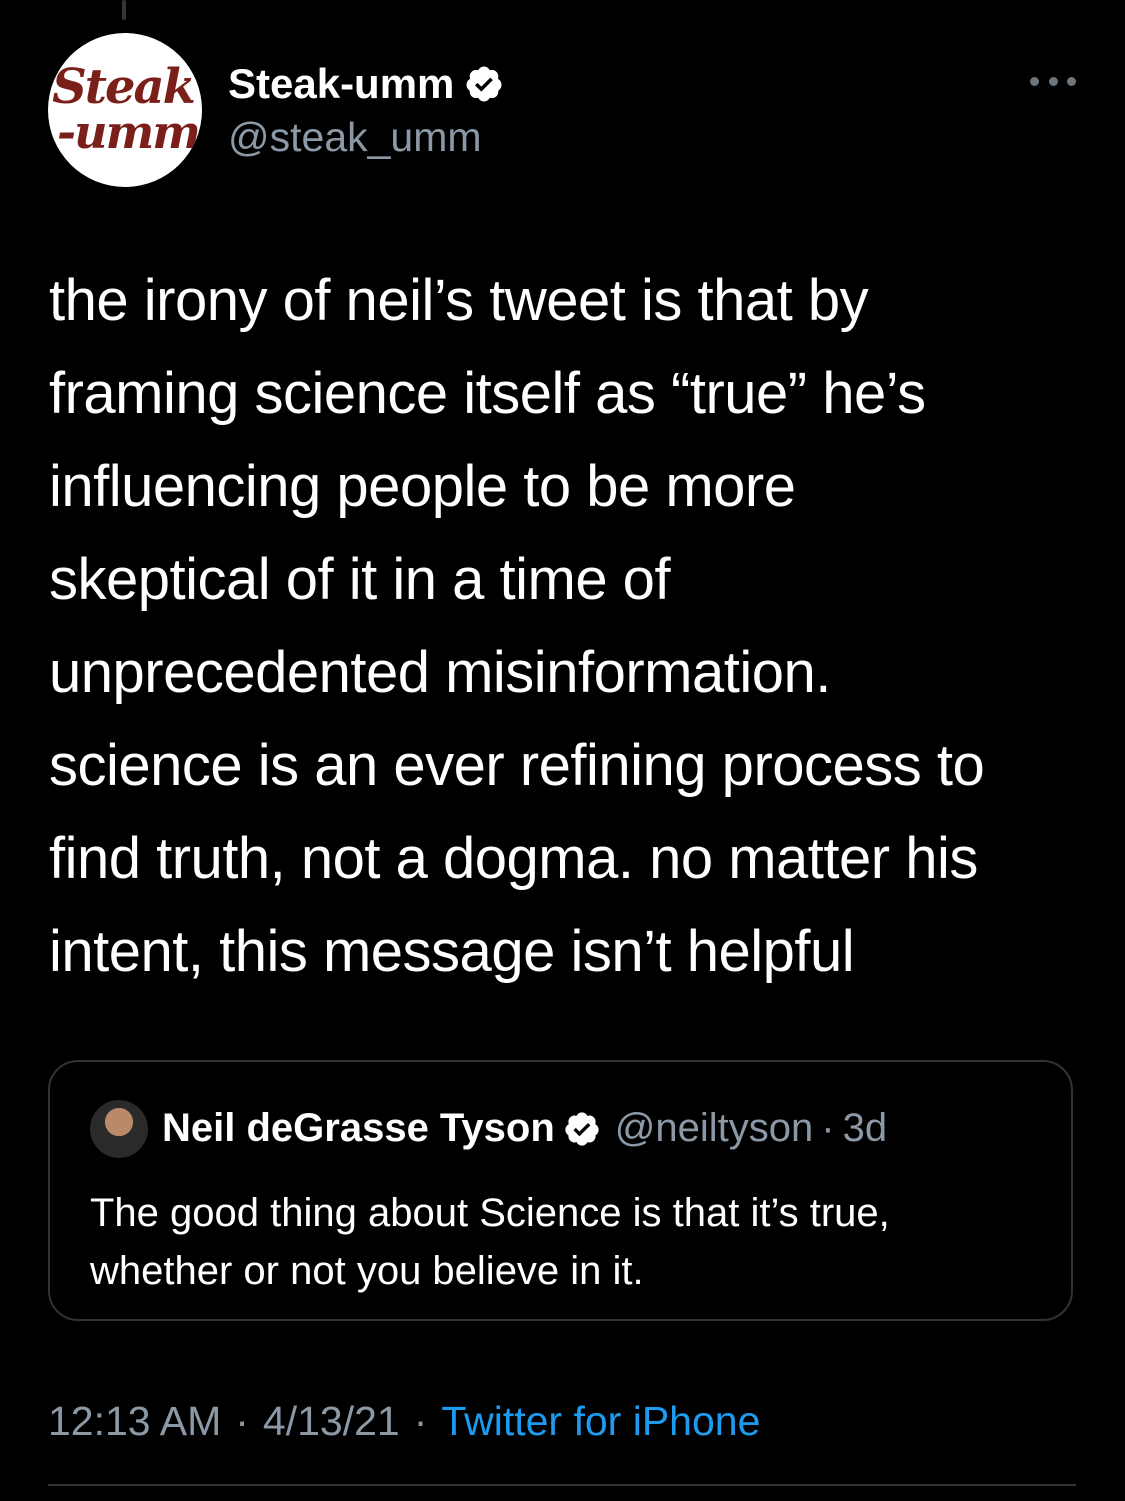 Image resolution: width=1125 pixels, height=1501 pixels. Describe the element at coordinates (124, 10) in the screenshot. I see `thread-connector-line` at that location.